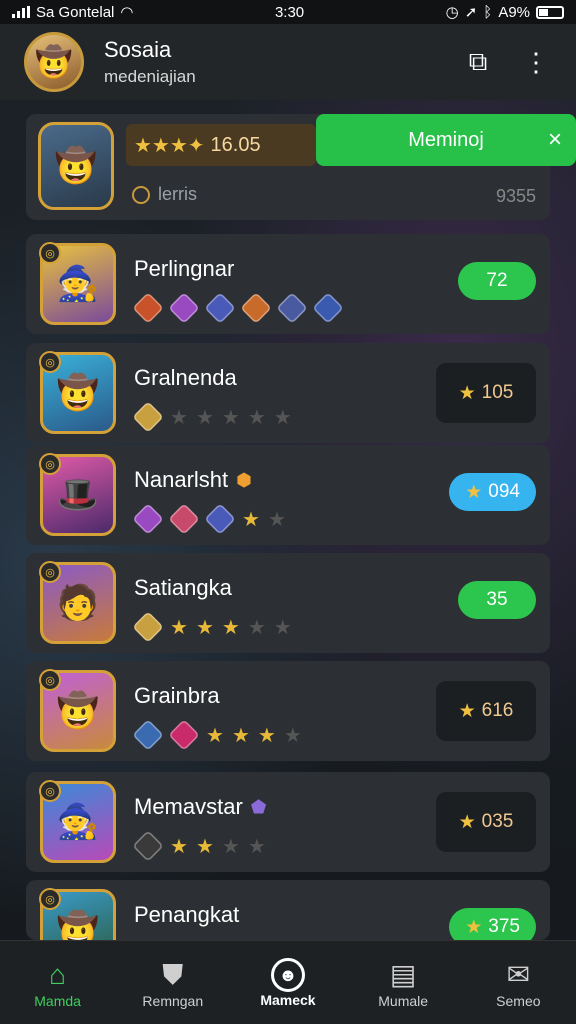  I want to click on tab-messages: ▤ Mumale, so click(403, 983).